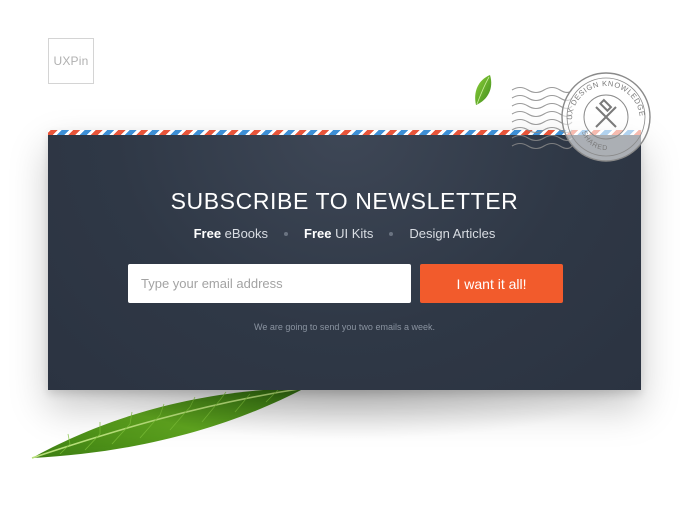  I want to click on feature-list: Free eBooks Free UI Kits Design Articles, so click(344, 233).